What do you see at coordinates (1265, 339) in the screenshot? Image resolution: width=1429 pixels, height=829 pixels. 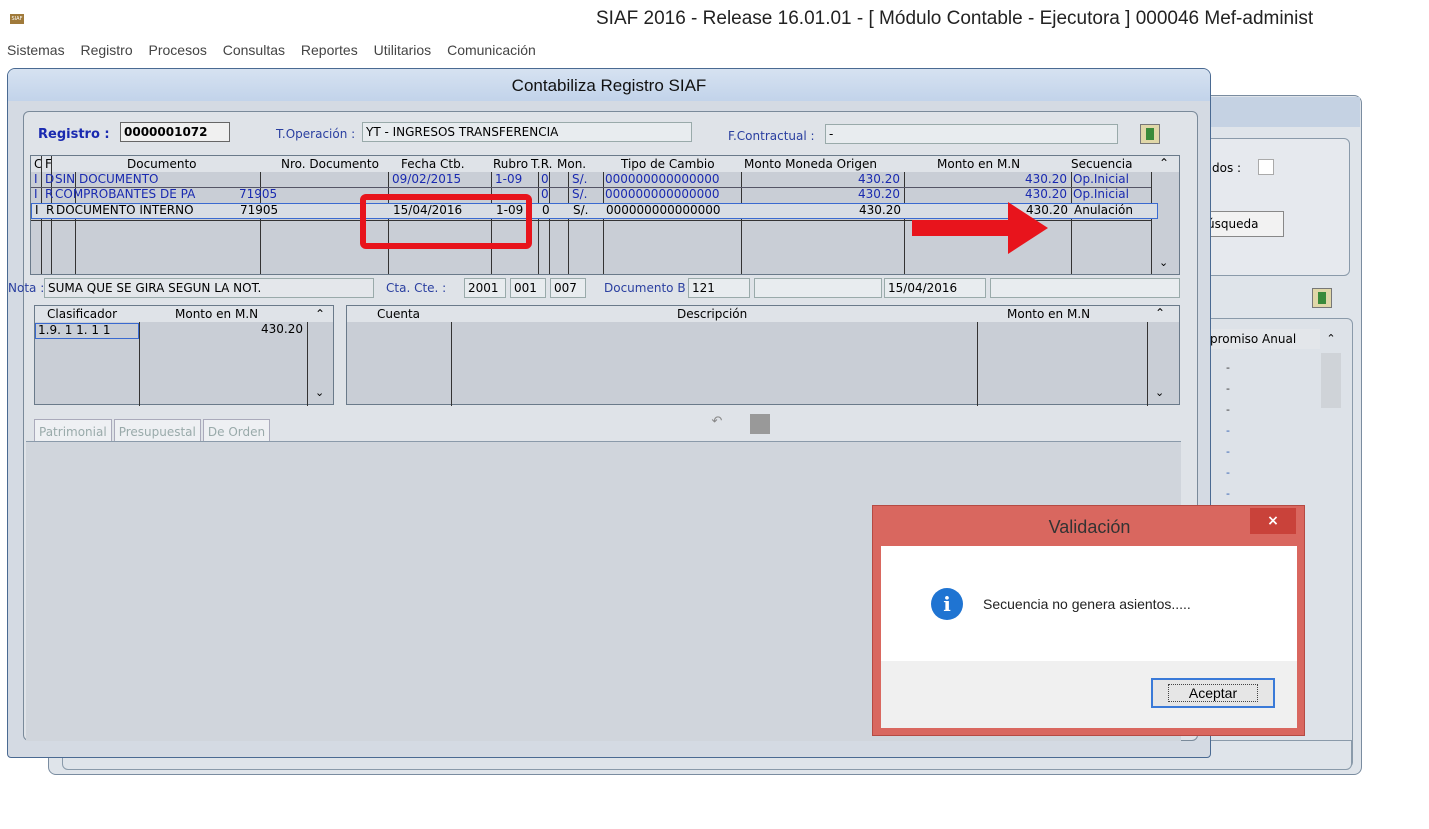 I see `background-column-header: promiso Anual` at bounding box center [1265, 339].